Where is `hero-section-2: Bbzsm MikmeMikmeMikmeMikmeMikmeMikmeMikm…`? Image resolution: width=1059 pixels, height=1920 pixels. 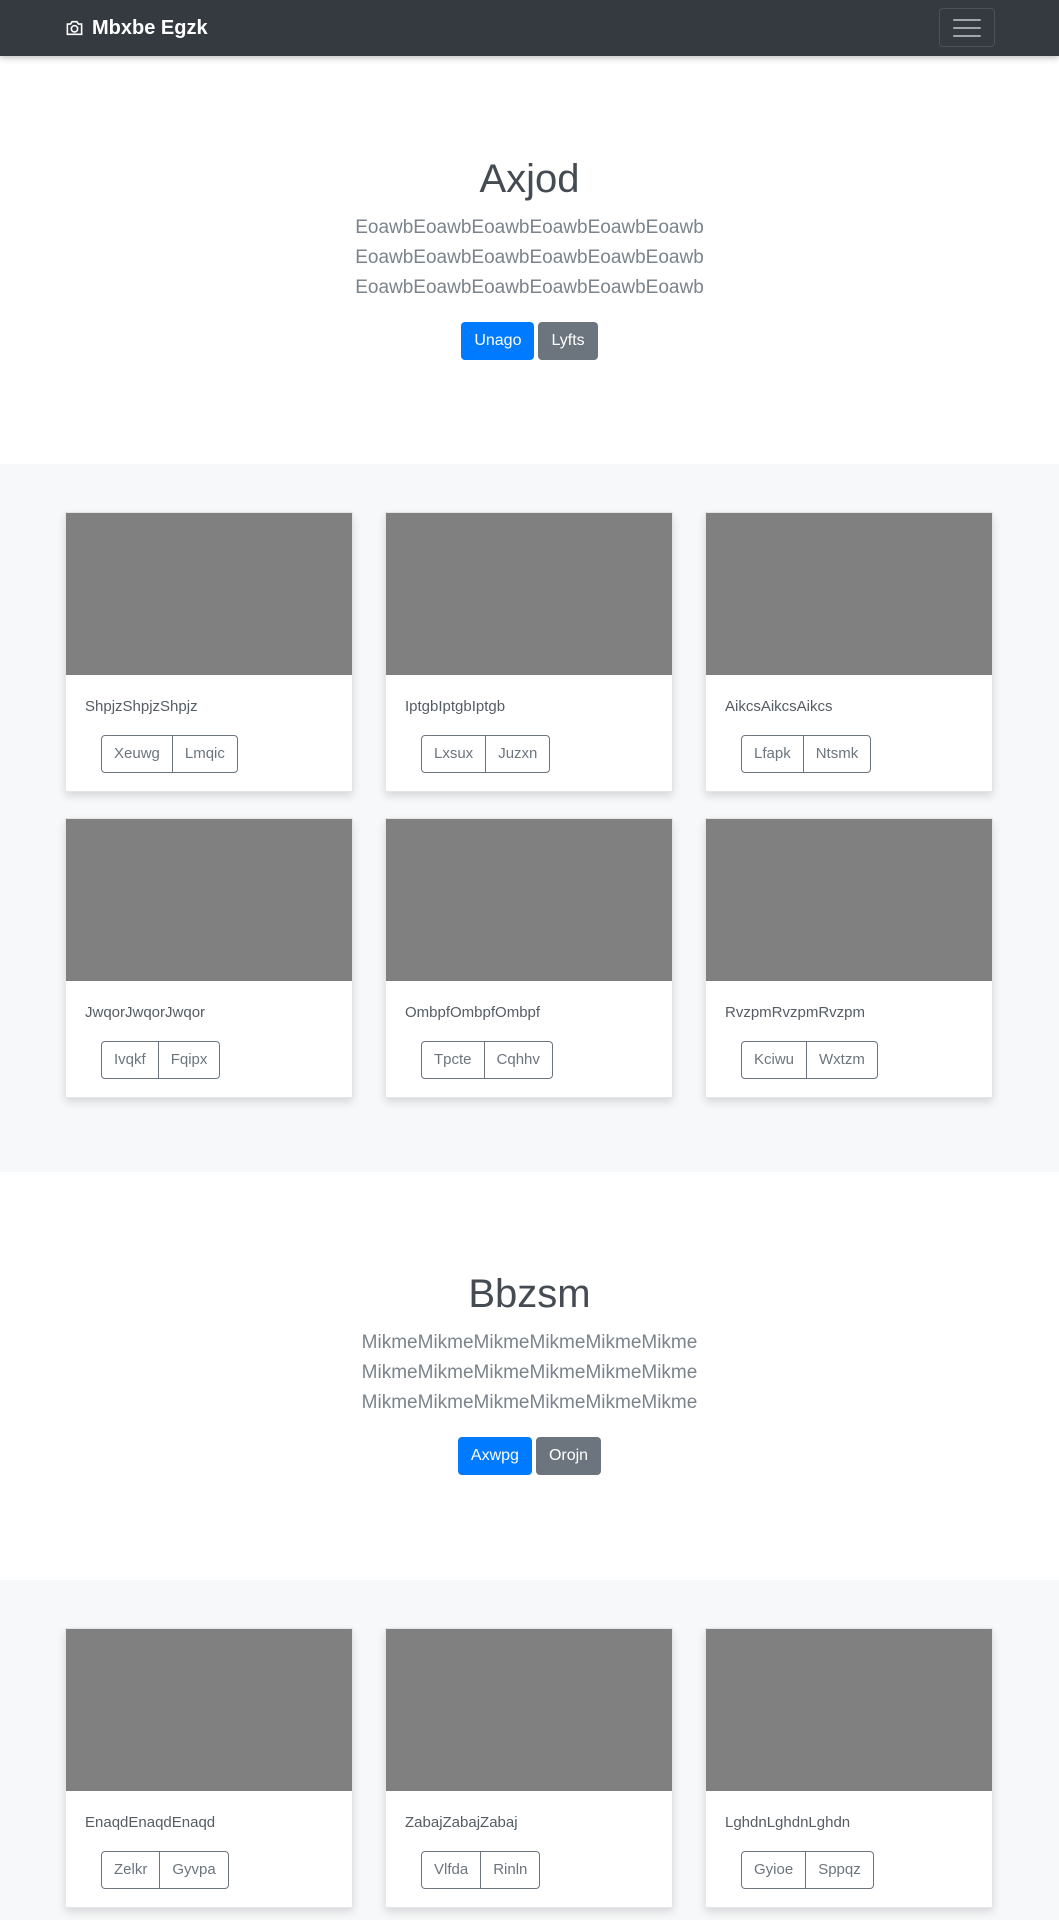
hero-section-2: Bbzsm MikmeMikmeMikmeMikmeMikmeMikmeMikm… is located at coordinates (529, 1372).